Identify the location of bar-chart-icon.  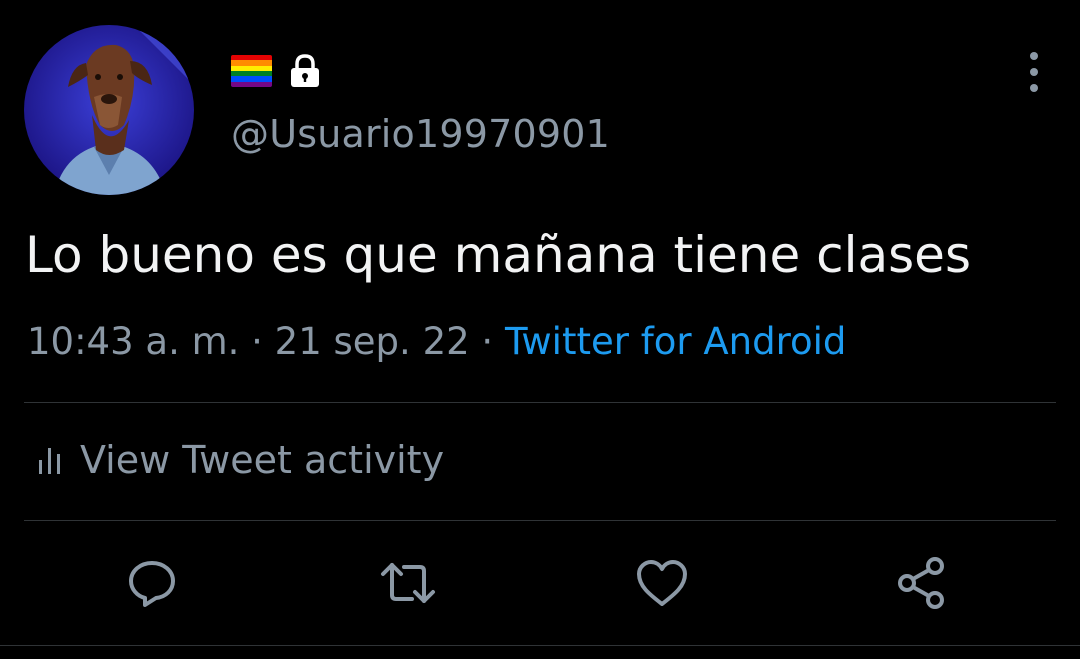
(50, 460).